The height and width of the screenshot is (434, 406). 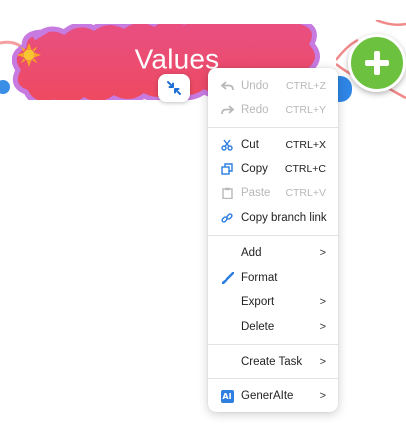 What do you see at coordinates (258, 327) in the screenshot?
I see `menu-item-label: Delete` at bounding box center [258, 327].